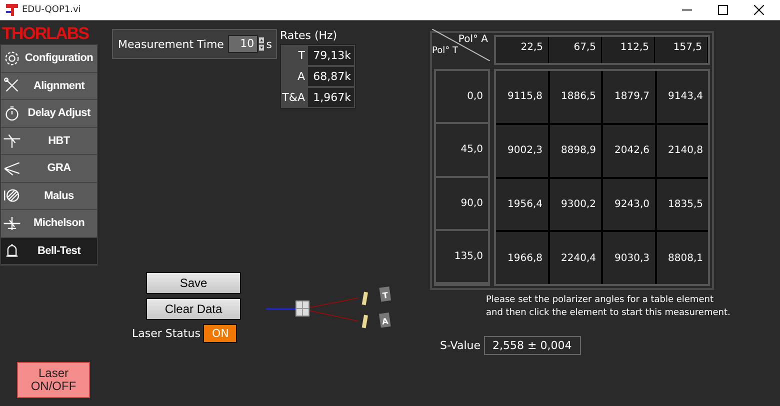 The height and width of the screenshot is (406, 780). Describe the element at coordinates (575, 150) in the screenshot. I see `table-cell: 8898,9` at that location.